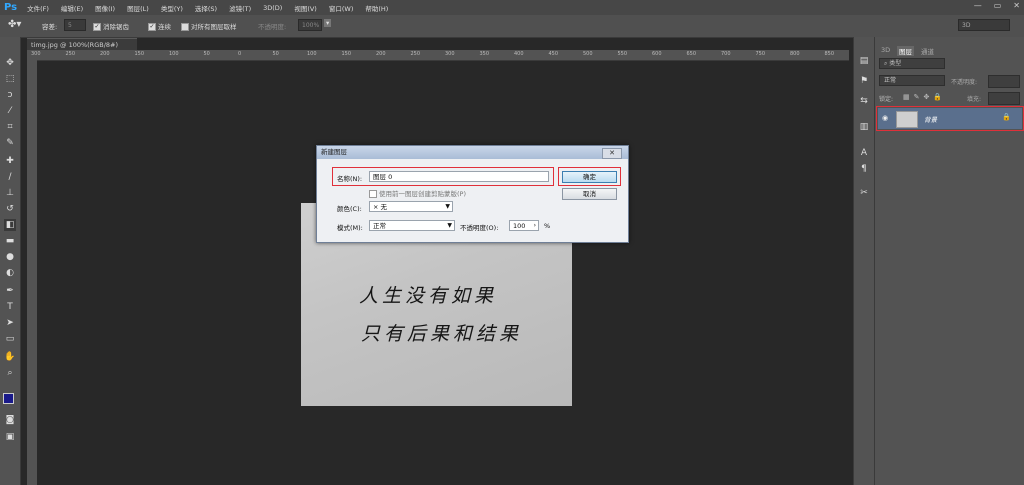 The height and width of the screenshot is (485, 1024). I want to click on menu-window: 窗口(W), so click(341, 8).